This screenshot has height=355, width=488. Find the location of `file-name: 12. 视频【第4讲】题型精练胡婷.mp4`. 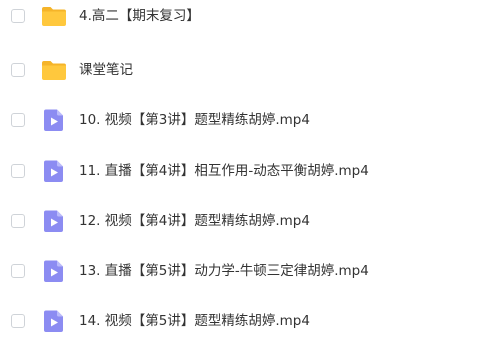

file-name: 12. 视频【第4讲】题型精练胡婷.mp4 is located at coordinates (194, 221).